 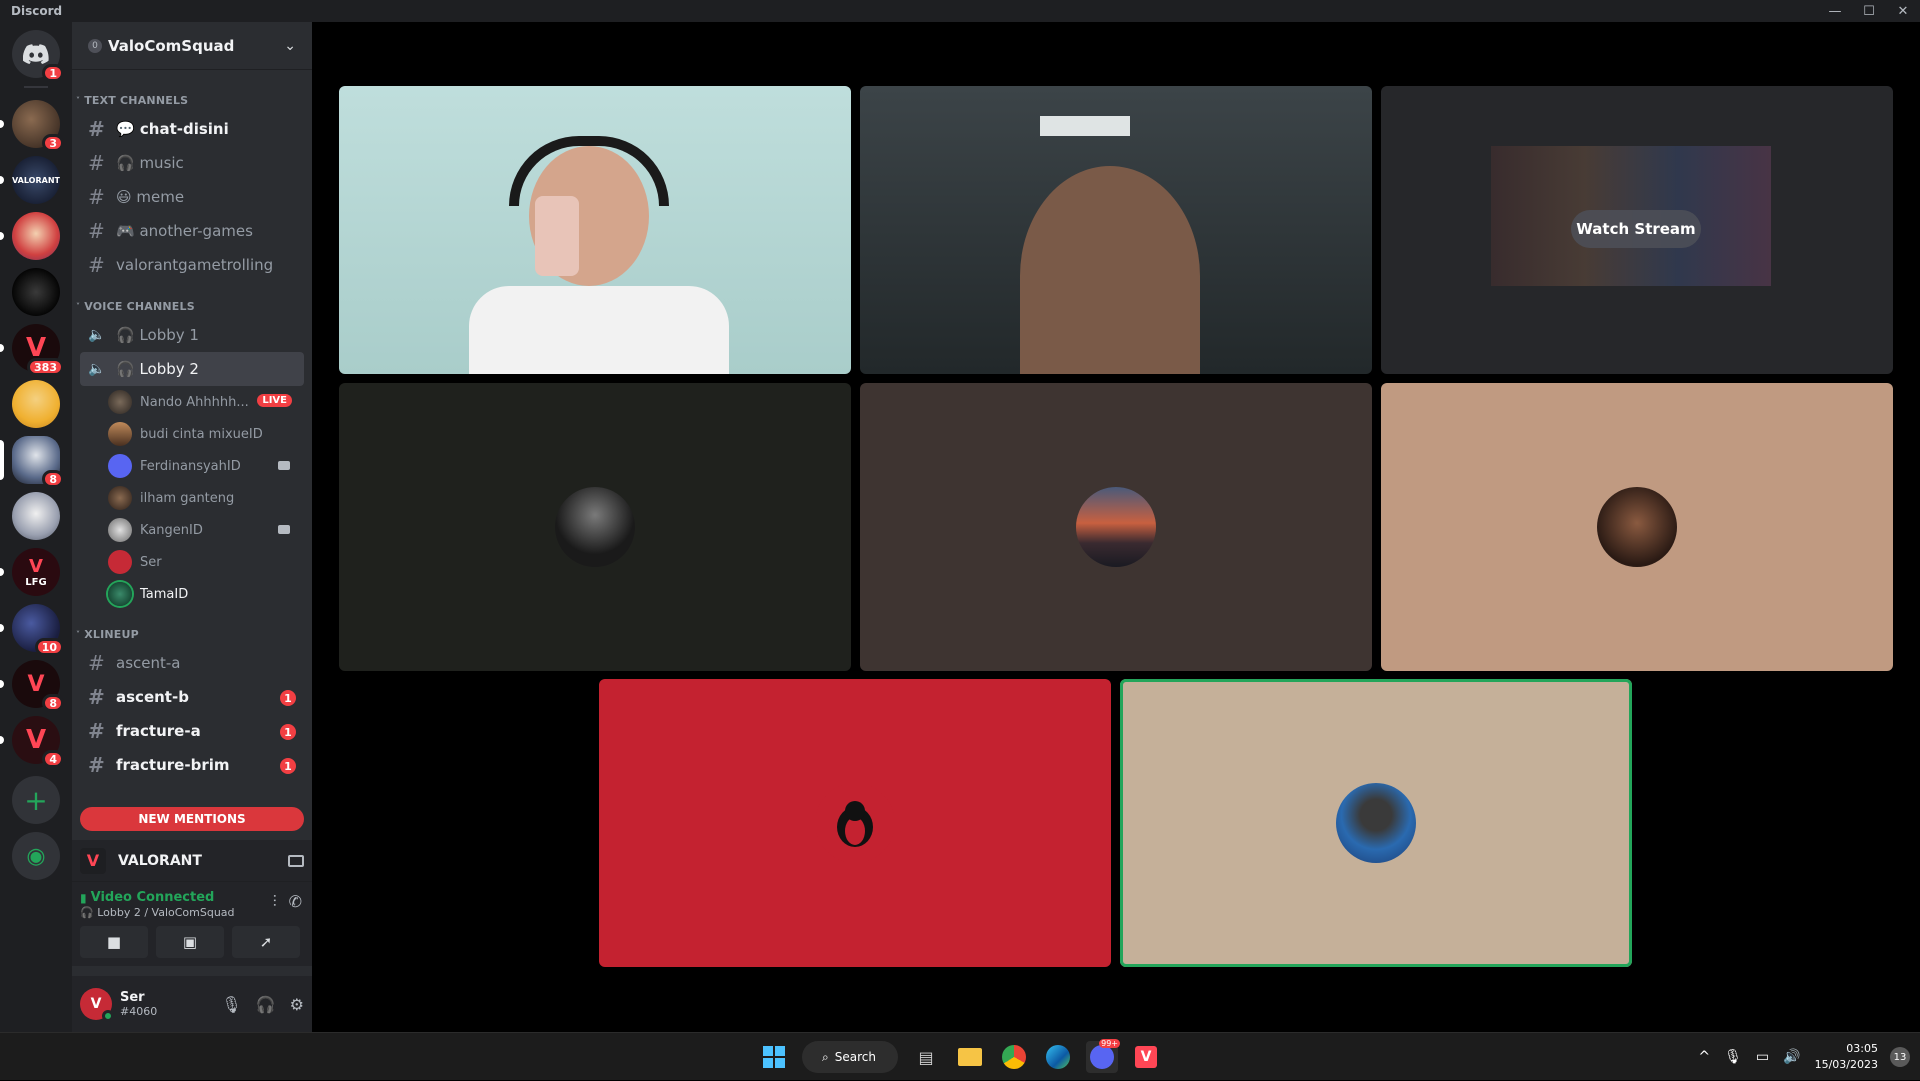 I want to click on channel-ascent-b: # ascent-b 1, so click(x=192, y=697).